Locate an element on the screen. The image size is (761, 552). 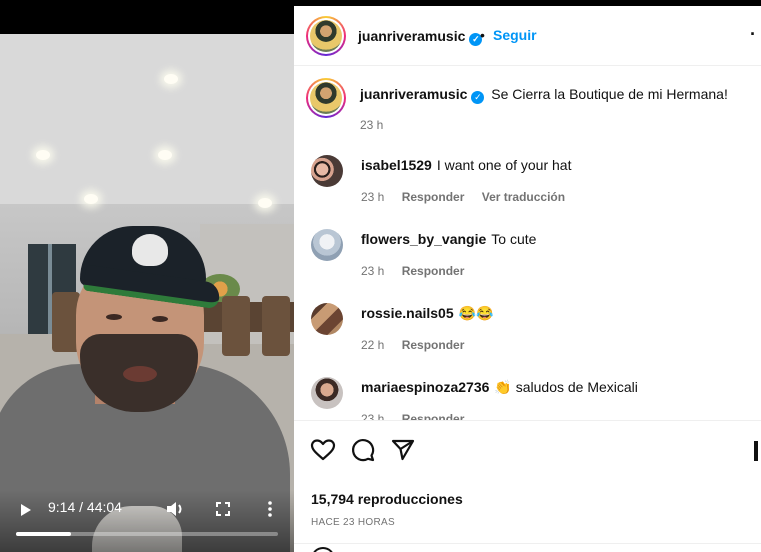
comment-text: rossie.nails05 😂😂 is located at coordinates (427, 313).